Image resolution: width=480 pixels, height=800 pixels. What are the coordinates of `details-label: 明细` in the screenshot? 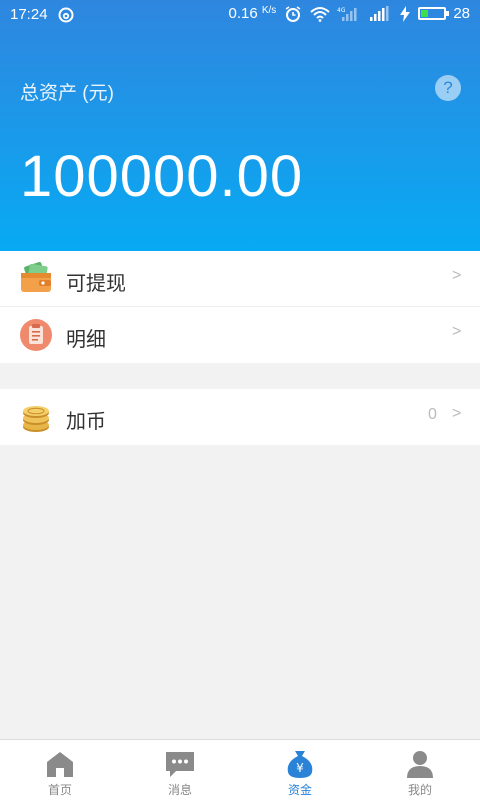 It's located at (86, 340).